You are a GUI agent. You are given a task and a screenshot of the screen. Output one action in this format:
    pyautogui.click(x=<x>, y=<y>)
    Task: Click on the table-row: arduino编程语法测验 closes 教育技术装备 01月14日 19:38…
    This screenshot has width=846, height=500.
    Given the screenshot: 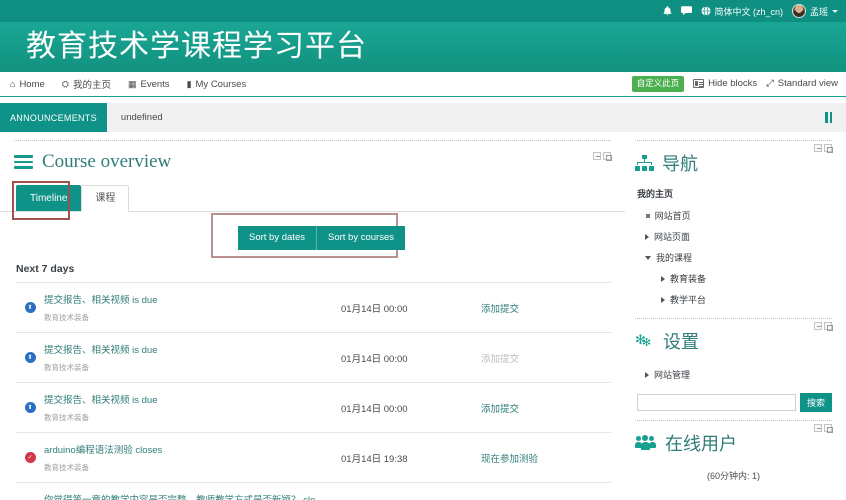 What is the action you would take?
    pyautogui.click(x=313, y=458)
    